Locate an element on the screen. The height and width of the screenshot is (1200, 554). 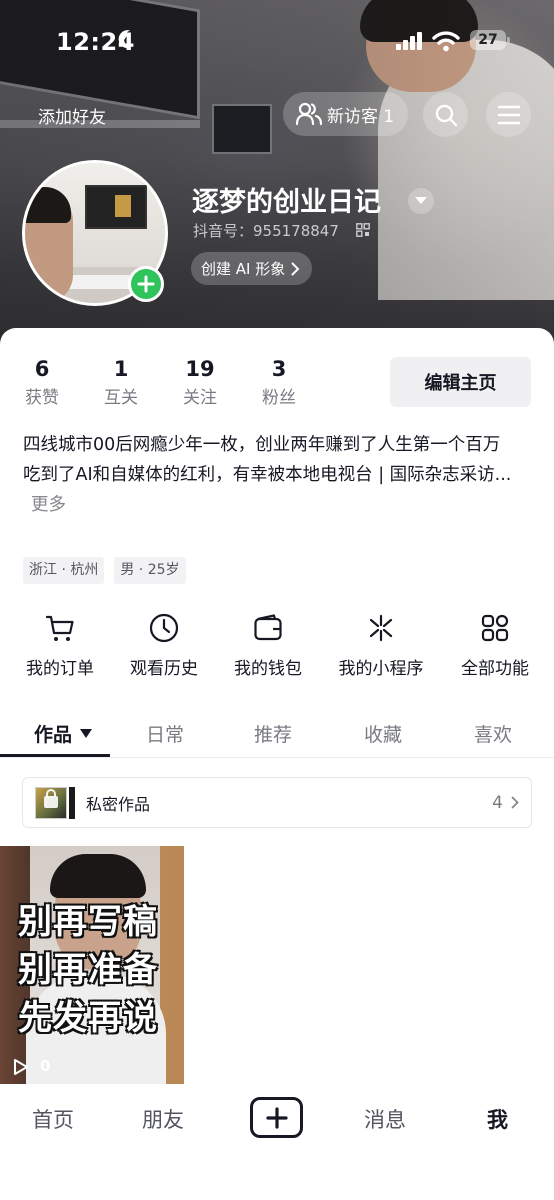
cellular-signal-icon is located at coordinates (410, 41).